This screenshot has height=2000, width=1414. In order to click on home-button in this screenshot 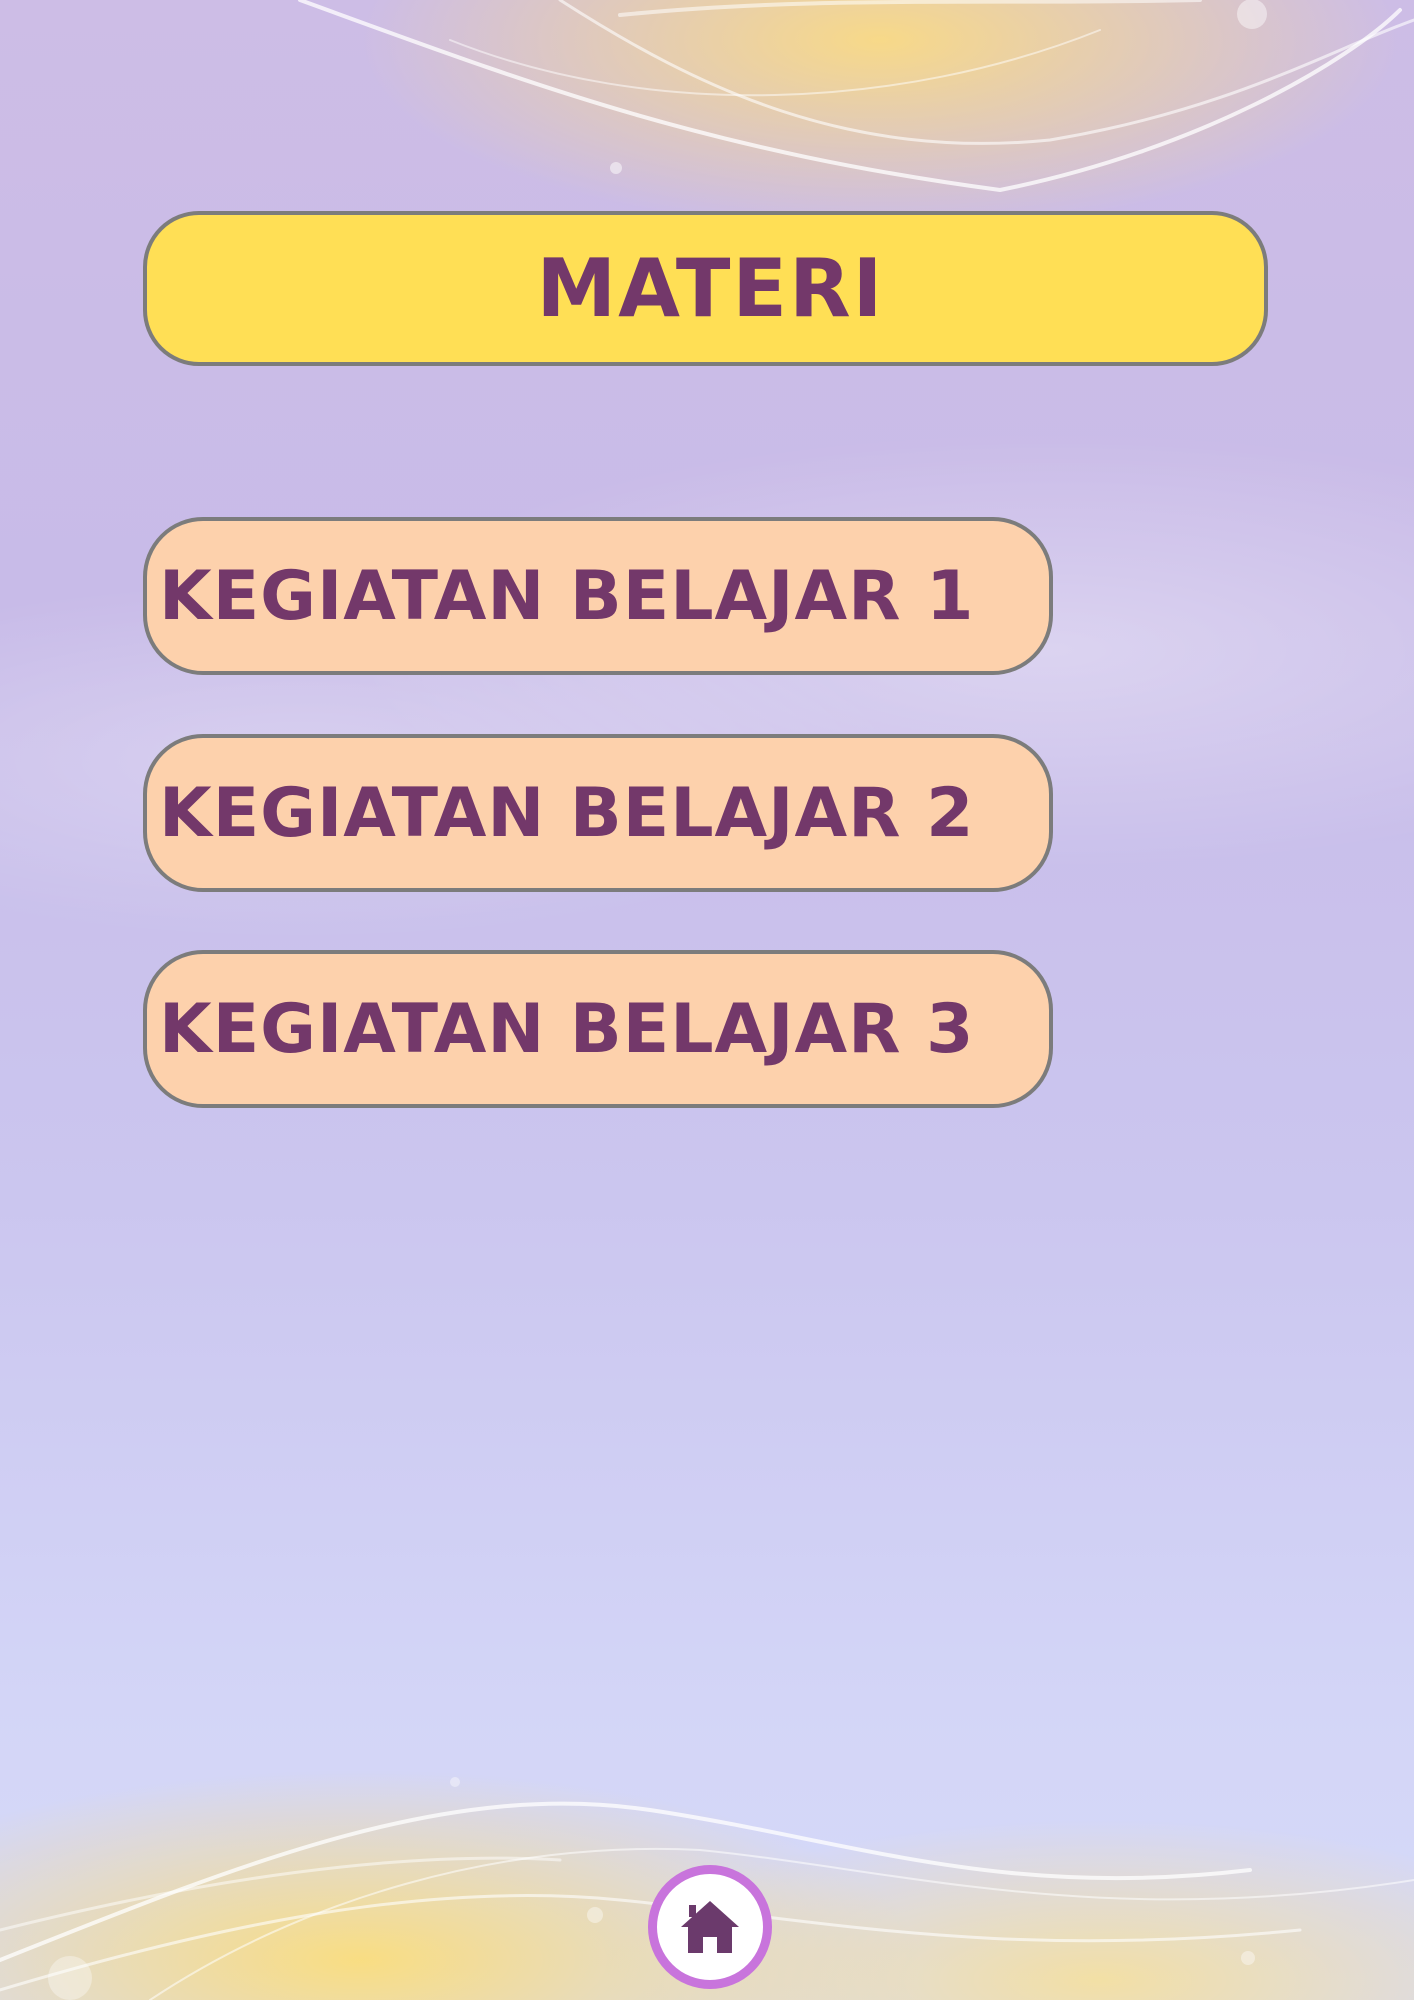, I will do `click(710, 1927)`.